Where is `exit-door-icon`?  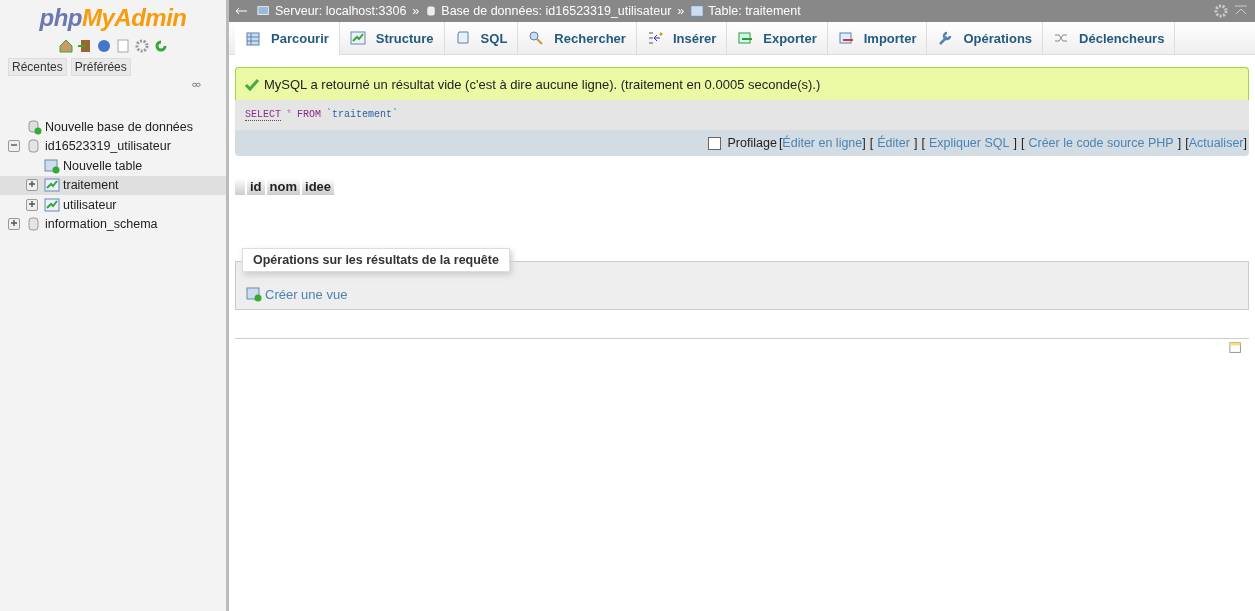
exit-door-icon is located at coordinates (84, 46).